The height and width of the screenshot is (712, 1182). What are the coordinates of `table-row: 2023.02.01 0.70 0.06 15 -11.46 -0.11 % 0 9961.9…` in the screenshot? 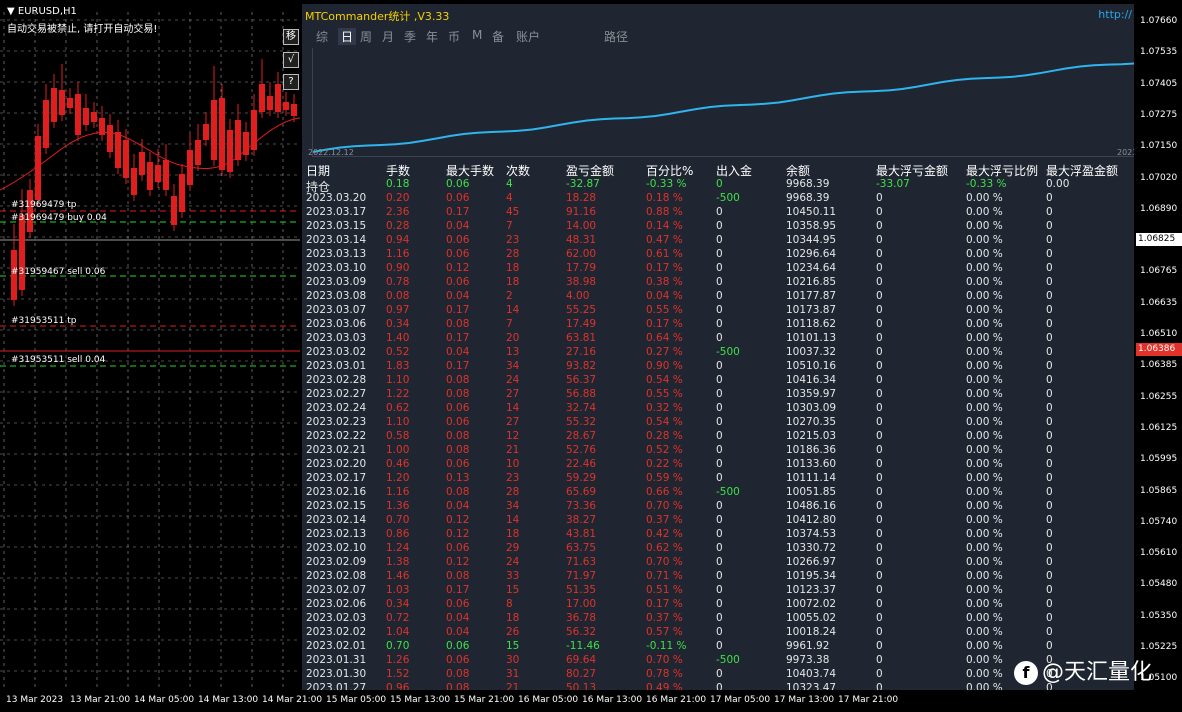 It's located at (718, 647).